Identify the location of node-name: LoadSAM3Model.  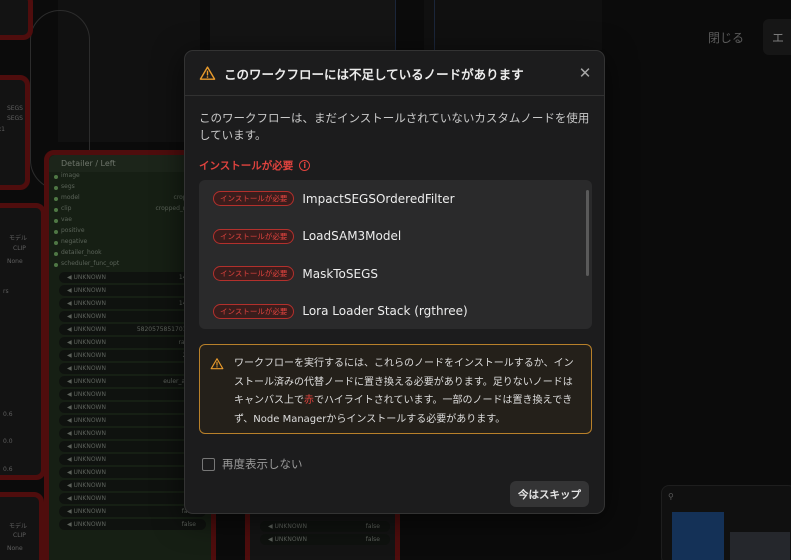
(352, 236).